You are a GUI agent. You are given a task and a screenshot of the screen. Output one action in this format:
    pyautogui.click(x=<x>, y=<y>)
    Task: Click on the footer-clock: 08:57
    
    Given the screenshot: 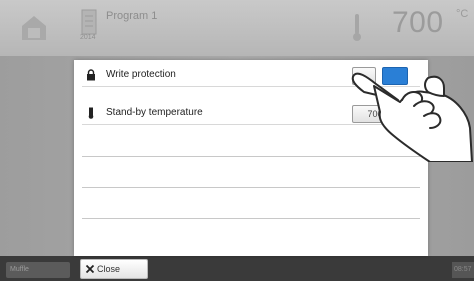 What is the action you would take?
    pyautogui.click(x=463, y=270)
    